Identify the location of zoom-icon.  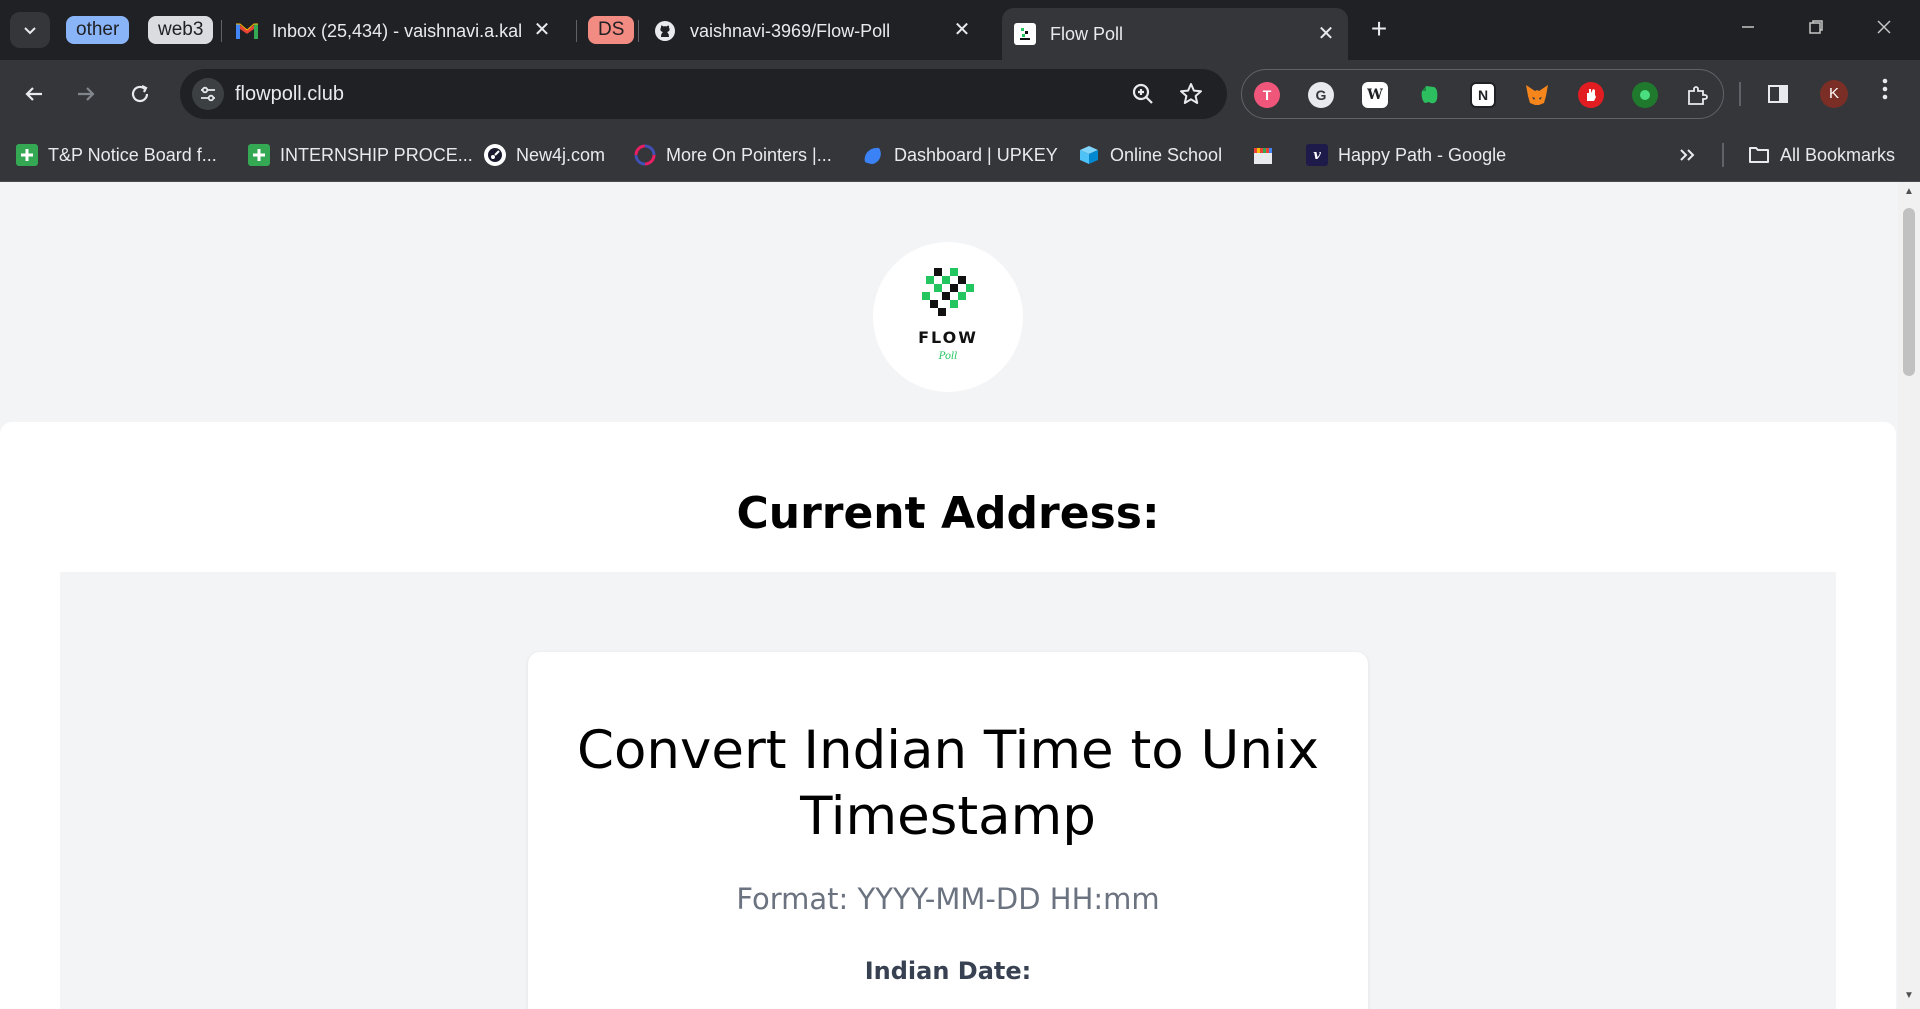
(1143, 94).